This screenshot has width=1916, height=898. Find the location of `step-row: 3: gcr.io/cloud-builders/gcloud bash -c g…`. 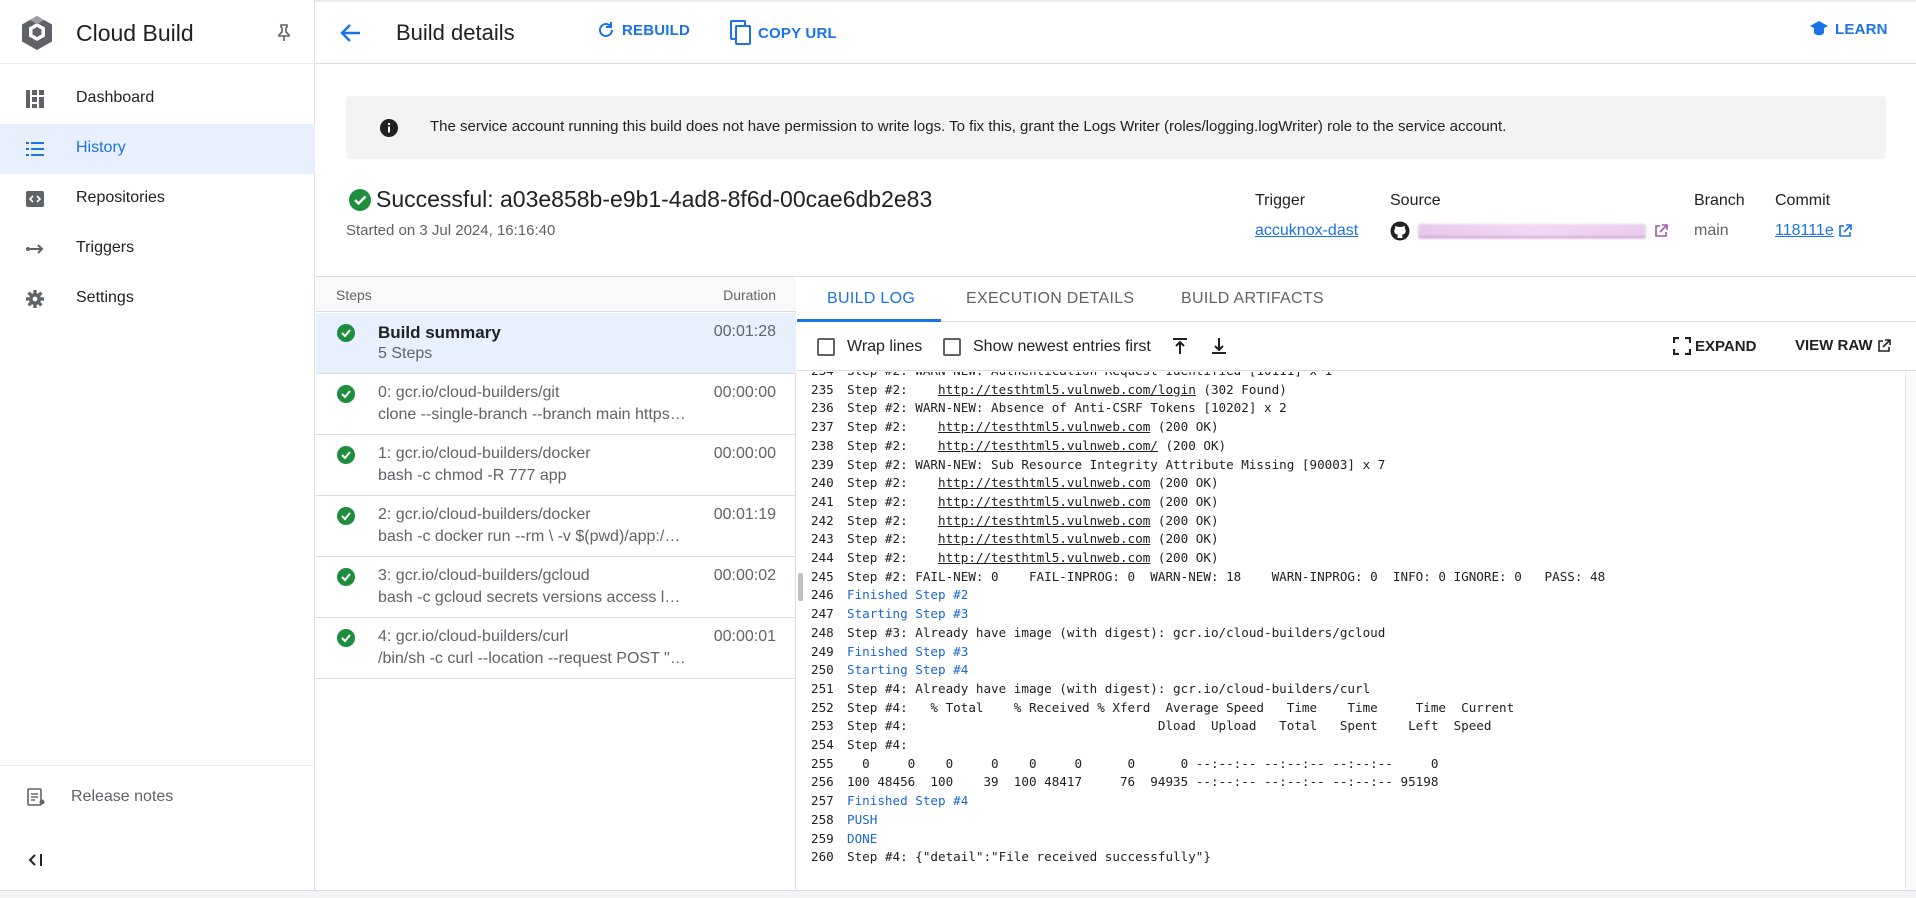

step-row: 3: gcr.io/cloud-builders/gcloud bash -c g… is located at coordinates (556, 587).